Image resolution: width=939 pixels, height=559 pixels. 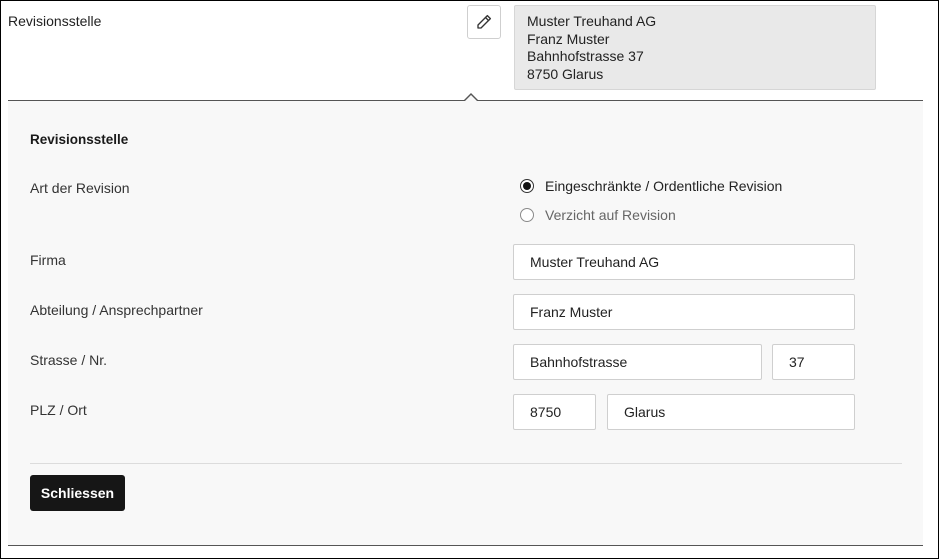 What do you see at coordinates (48, 260) in the screenshot?
I see `firma-label: Firma` at bounding box center [48, 260].